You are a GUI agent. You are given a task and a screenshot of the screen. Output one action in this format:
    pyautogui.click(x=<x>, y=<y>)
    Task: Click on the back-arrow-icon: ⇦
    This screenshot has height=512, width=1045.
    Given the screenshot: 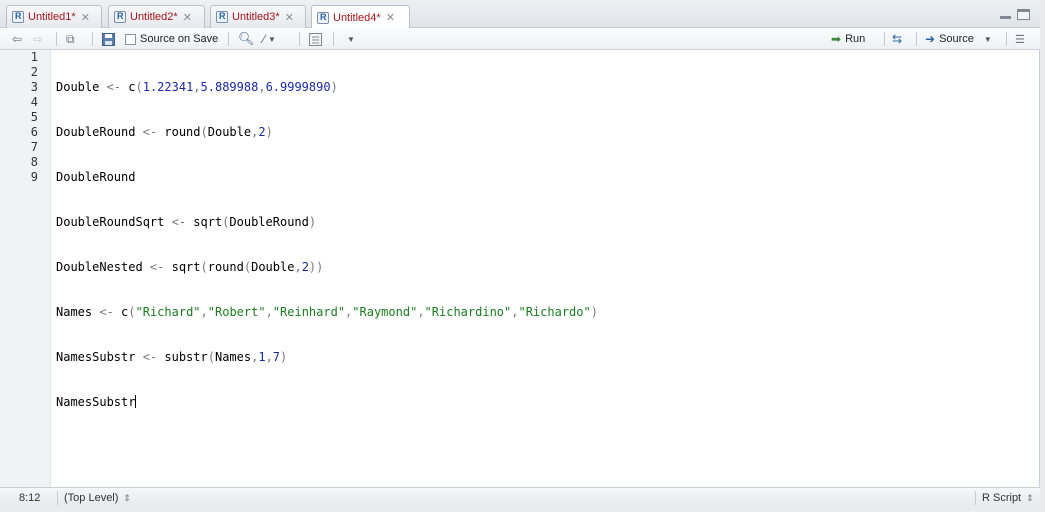 What is the action you would take?
    pyautogui.click(x=17, y=39)
    